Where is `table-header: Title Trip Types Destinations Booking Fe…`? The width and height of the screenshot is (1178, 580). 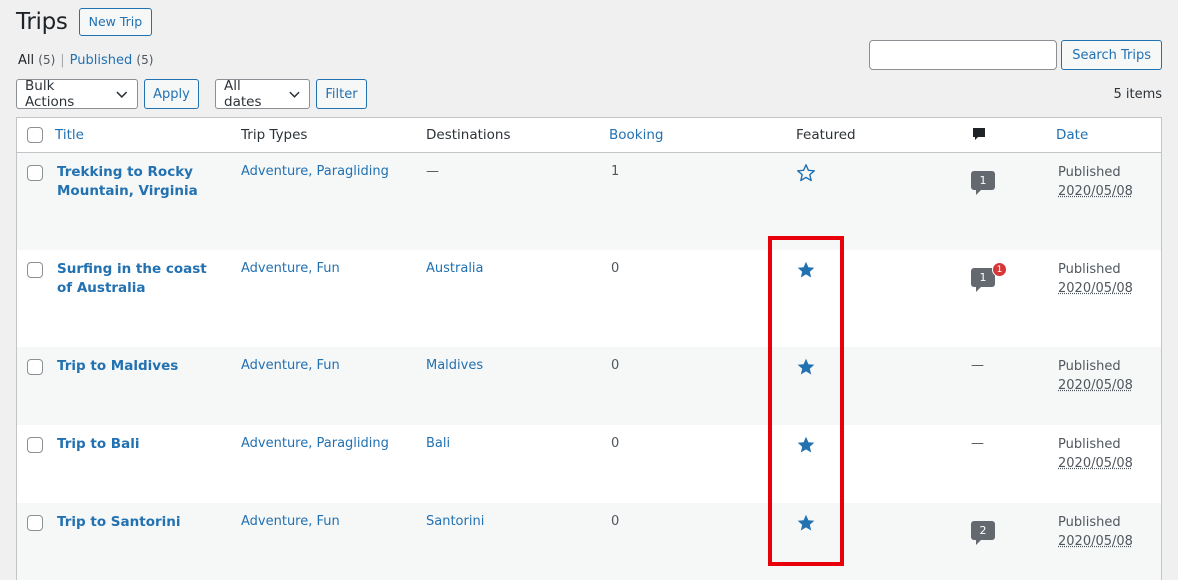
table-header: Title Trip Types Destinations Booking Fe… is located at coordinates (589, 135).